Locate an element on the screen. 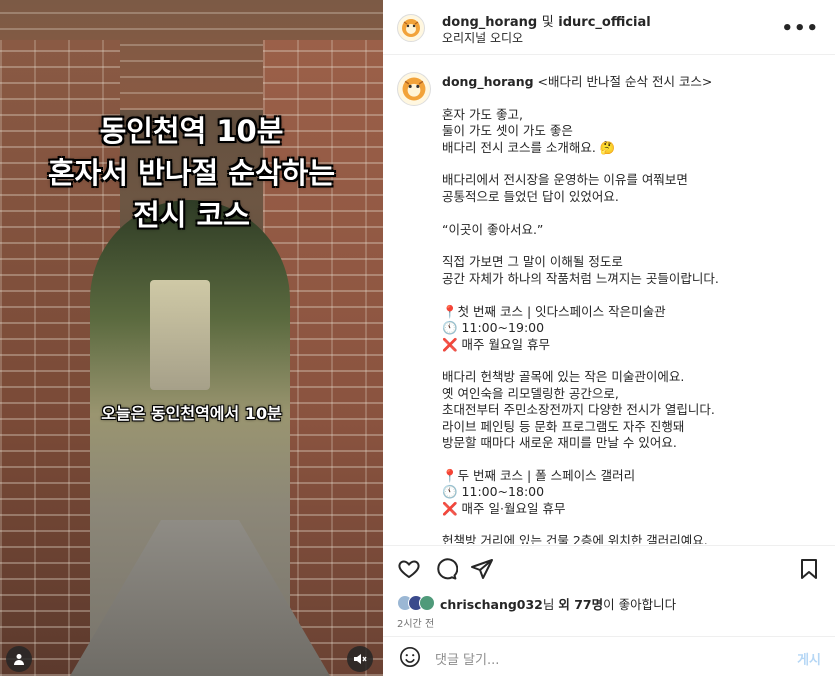 Image resolution: width=835 pixels, height=676 pixels. more-options-button: ••• is located at coordinates (800, 28).